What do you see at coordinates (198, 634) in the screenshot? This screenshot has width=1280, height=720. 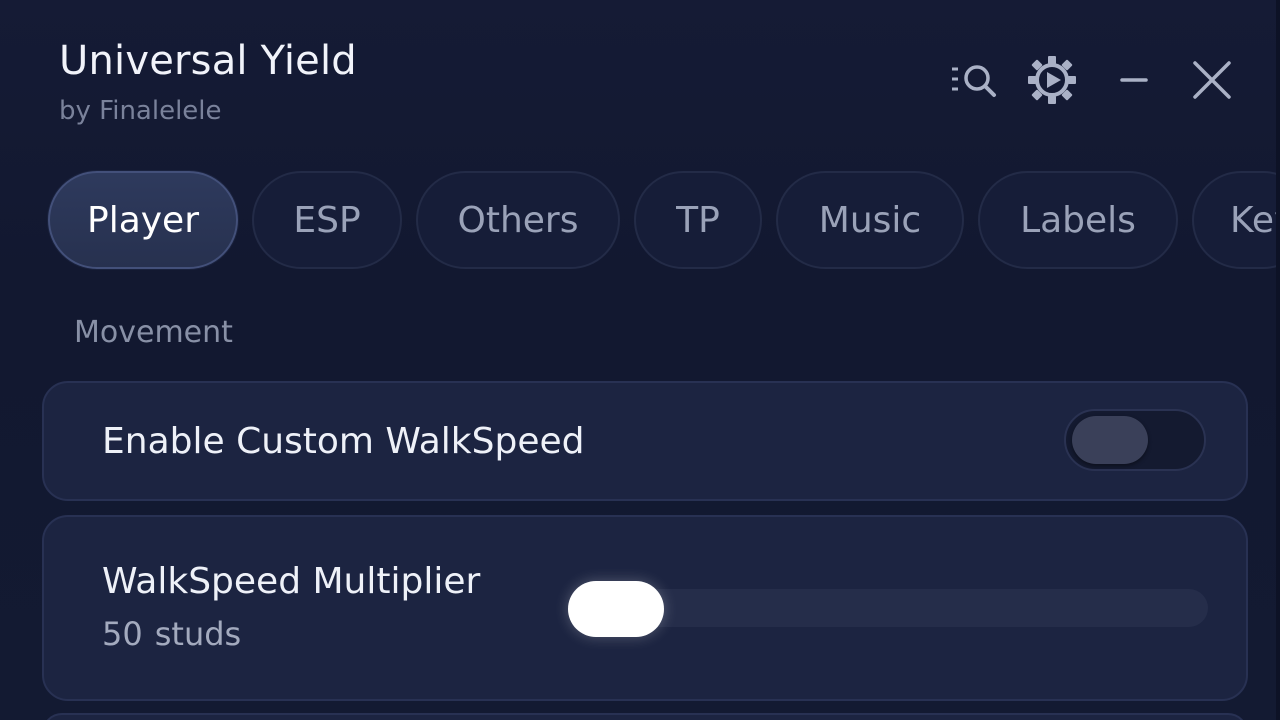 I see `walkspeed-unit: studs` at bounding box center [198, 634].